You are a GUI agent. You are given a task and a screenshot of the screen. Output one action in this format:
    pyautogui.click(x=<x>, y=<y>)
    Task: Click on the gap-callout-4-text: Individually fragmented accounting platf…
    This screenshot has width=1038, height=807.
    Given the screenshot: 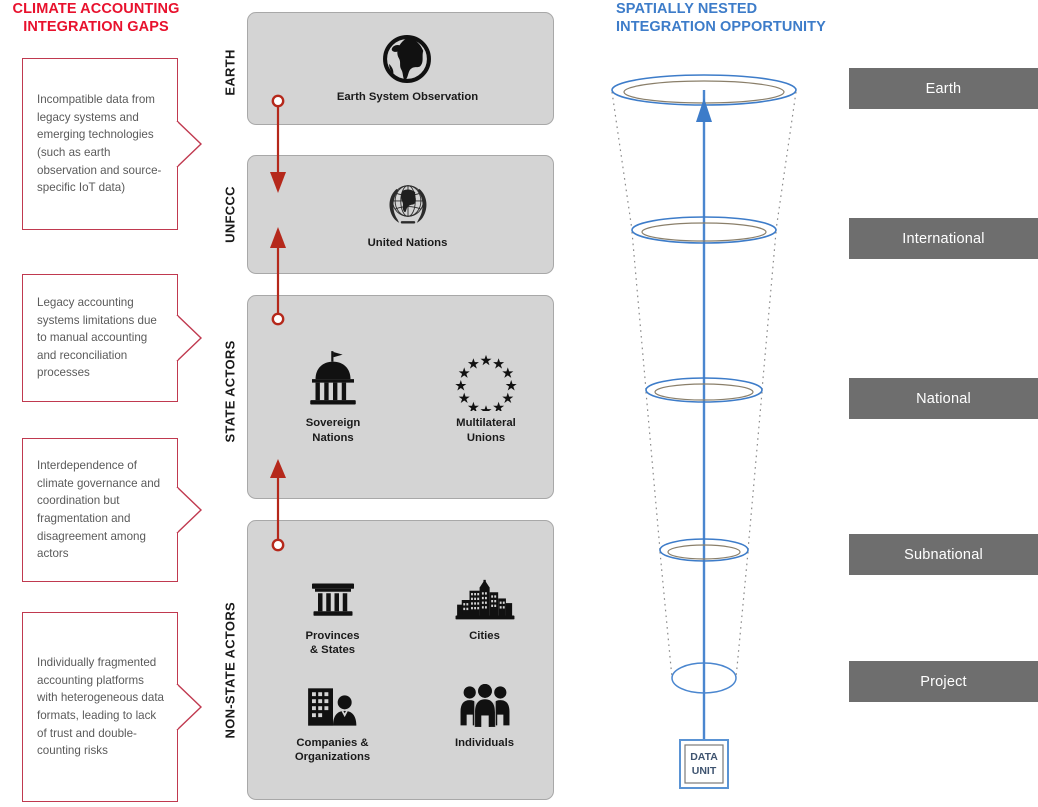 What is the action you would take?
    pyautogui.click(x=100, y=707)
    